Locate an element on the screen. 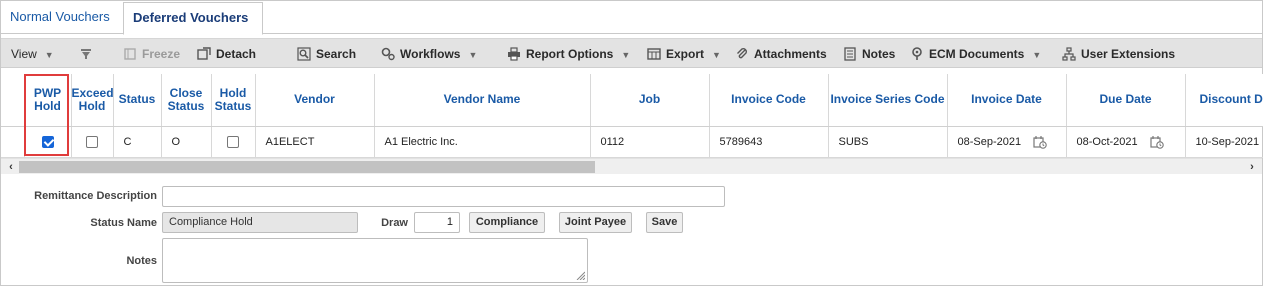 This screenshot has width=1263, height=286. invoice-date-cell: 08-Sep-2021 is located at coordinates (1007, 142).